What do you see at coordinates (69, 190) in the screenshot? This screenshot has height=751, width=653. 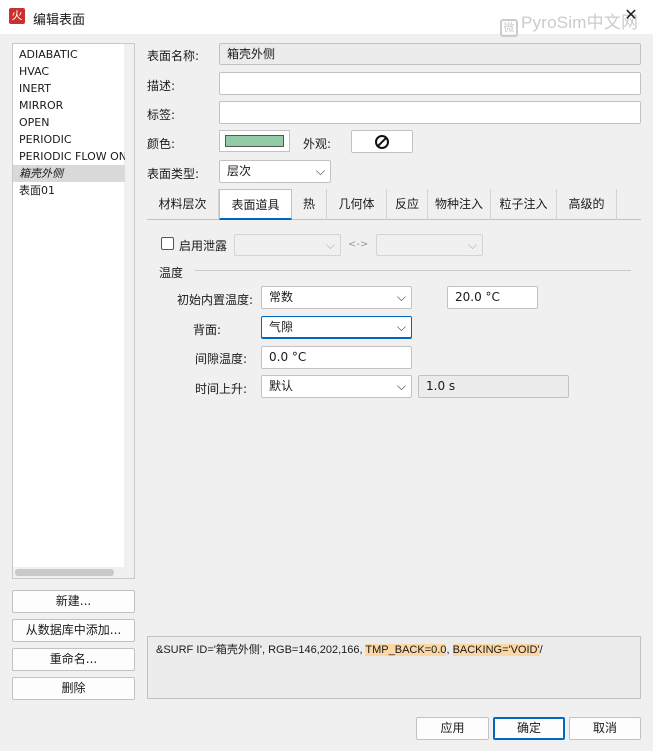 I see `surface-list-item: 表面01` at bounding box center [69, 190].